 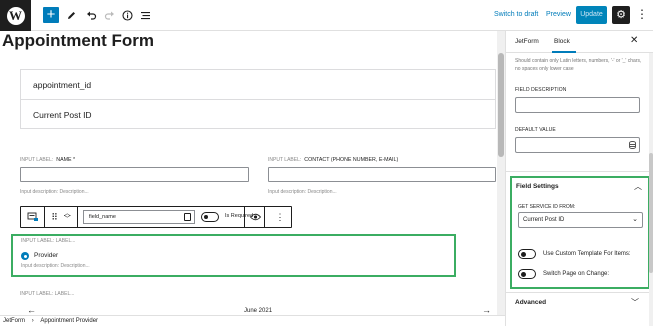 I want to click on name-input, so click(x=134, y=174).